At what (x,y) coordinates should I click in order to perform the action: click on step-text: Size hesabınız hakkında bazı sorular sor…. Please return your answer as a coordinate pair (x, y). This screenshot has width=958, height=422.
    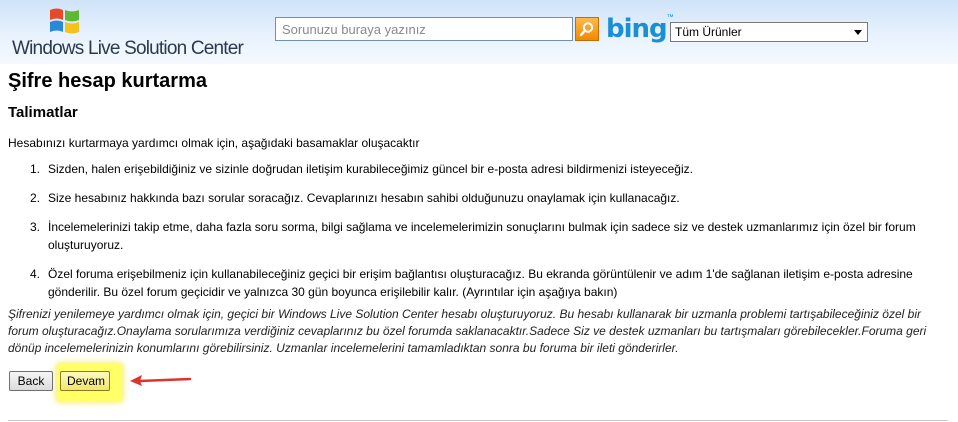
    Looking at the image, I should click on (364, 198).